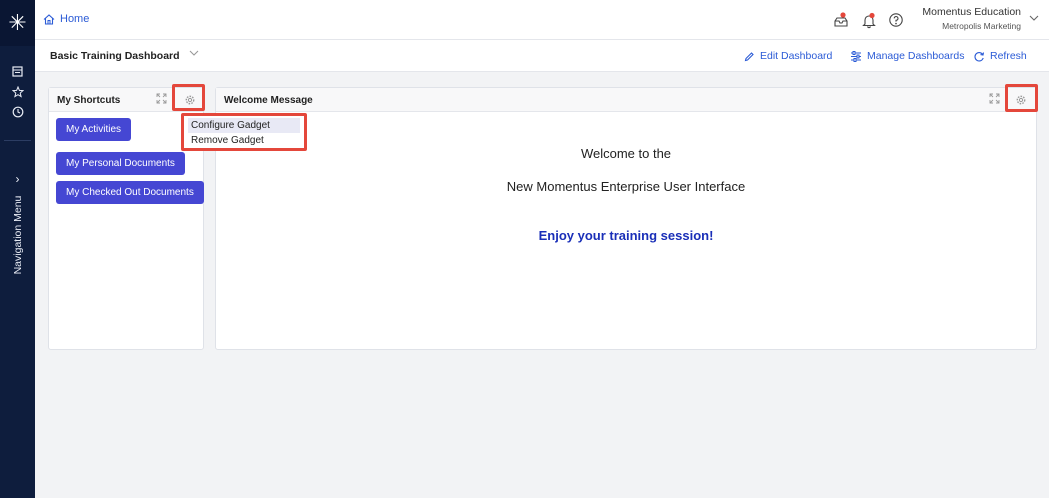 The height and width of the screenshot is (498, 1049). I want to click on edit-dashboard-button: Edit Dashboard, so click(788, 56).